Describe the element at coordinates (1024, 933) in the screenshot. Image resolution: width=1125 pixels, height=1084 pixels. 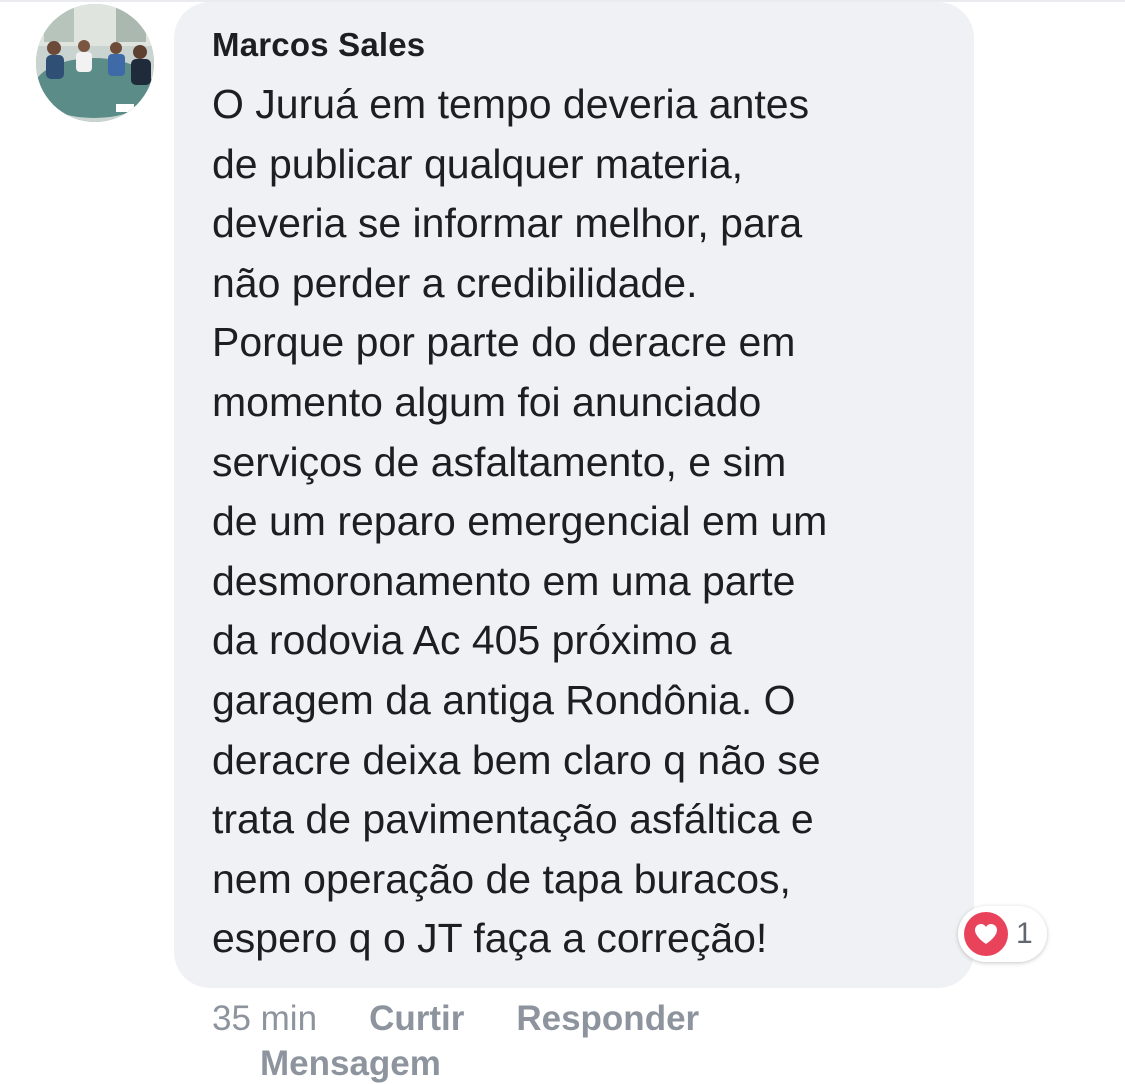
I see `reaction-count: 1` at that location.